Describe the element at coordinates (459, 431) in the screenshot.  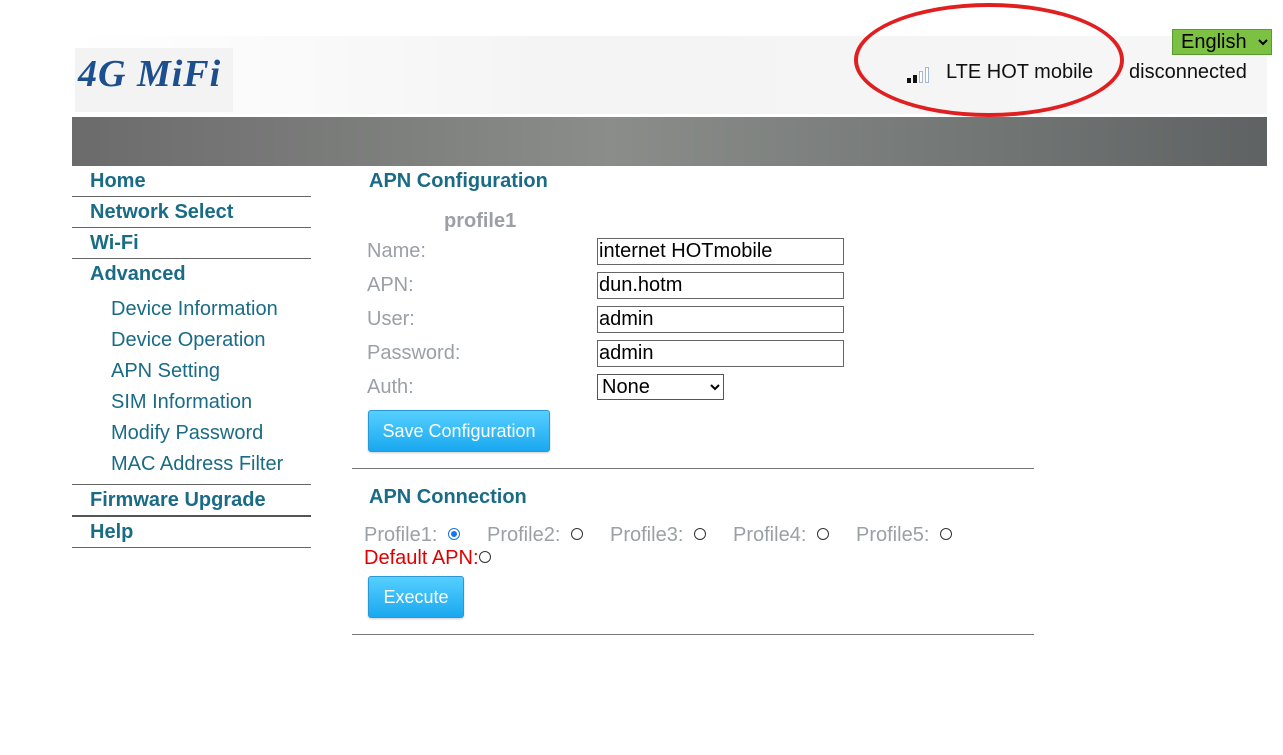
I see `save-configuration-button: Save Configuration` at that location.